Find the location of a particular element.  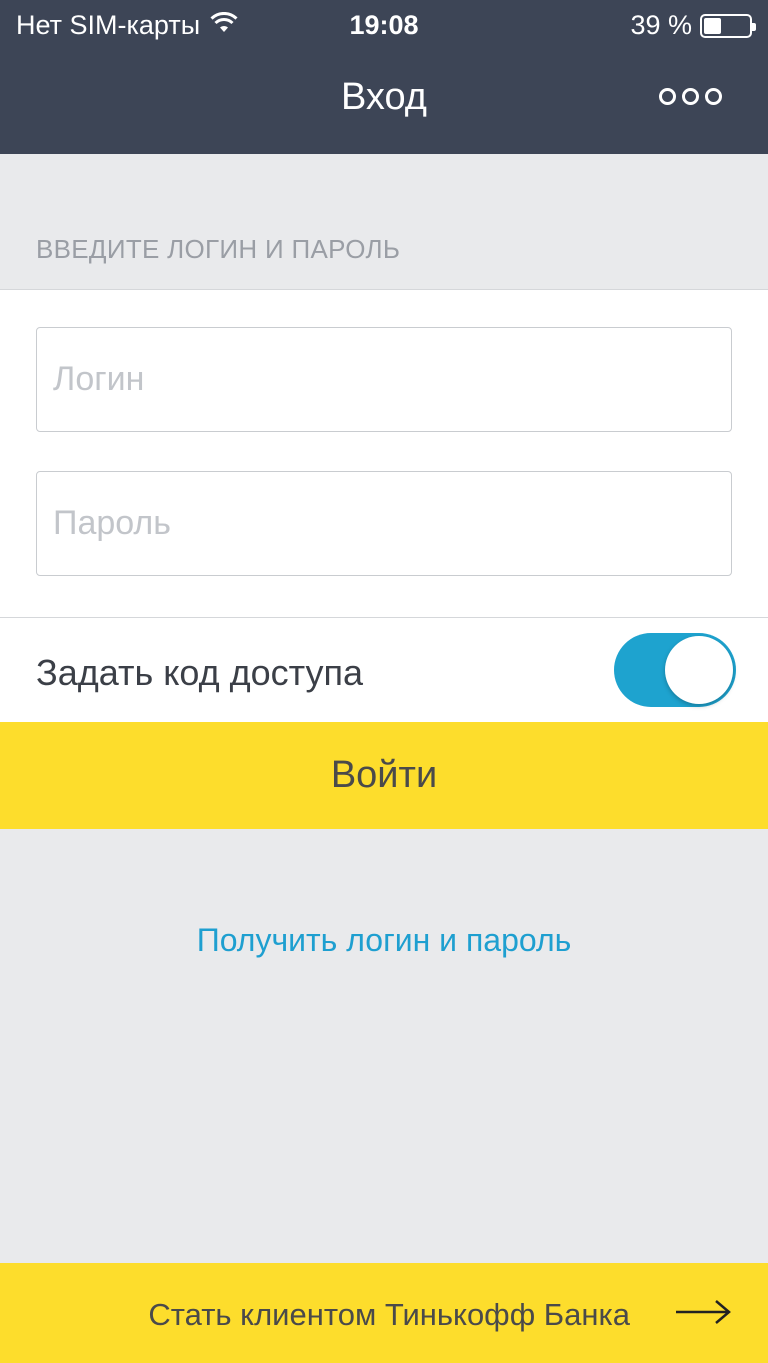

arrow-right-icon is located at coordinates (703, 1314).